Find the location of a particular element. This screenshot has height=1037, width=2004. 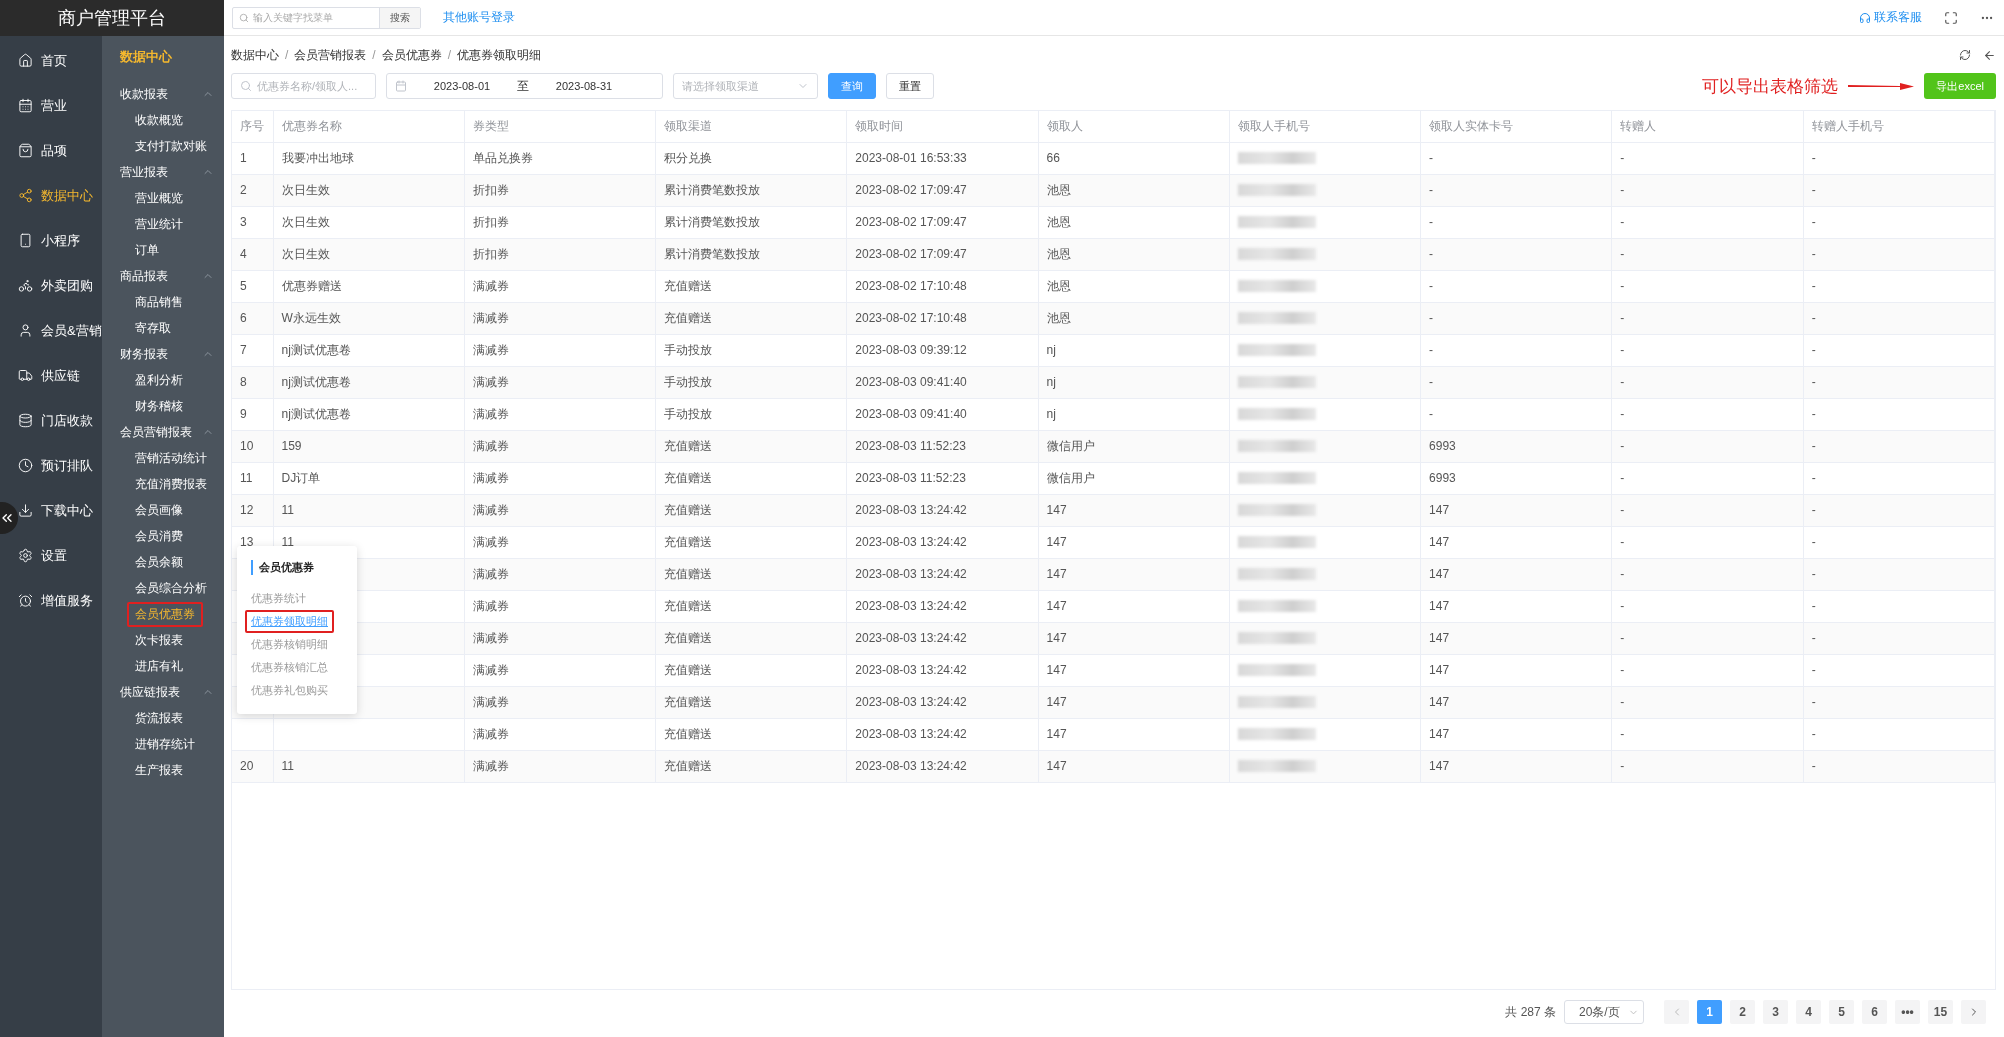

section-title: 数据中心 is located at coordinates (146, 57).